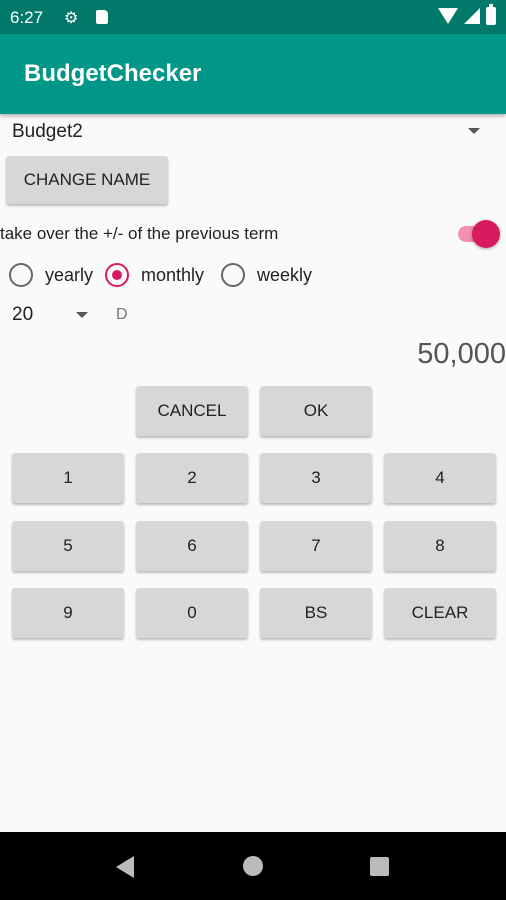 This screenshot has width=506, height=900. I want to click on status-indicators, so click(467, 14).